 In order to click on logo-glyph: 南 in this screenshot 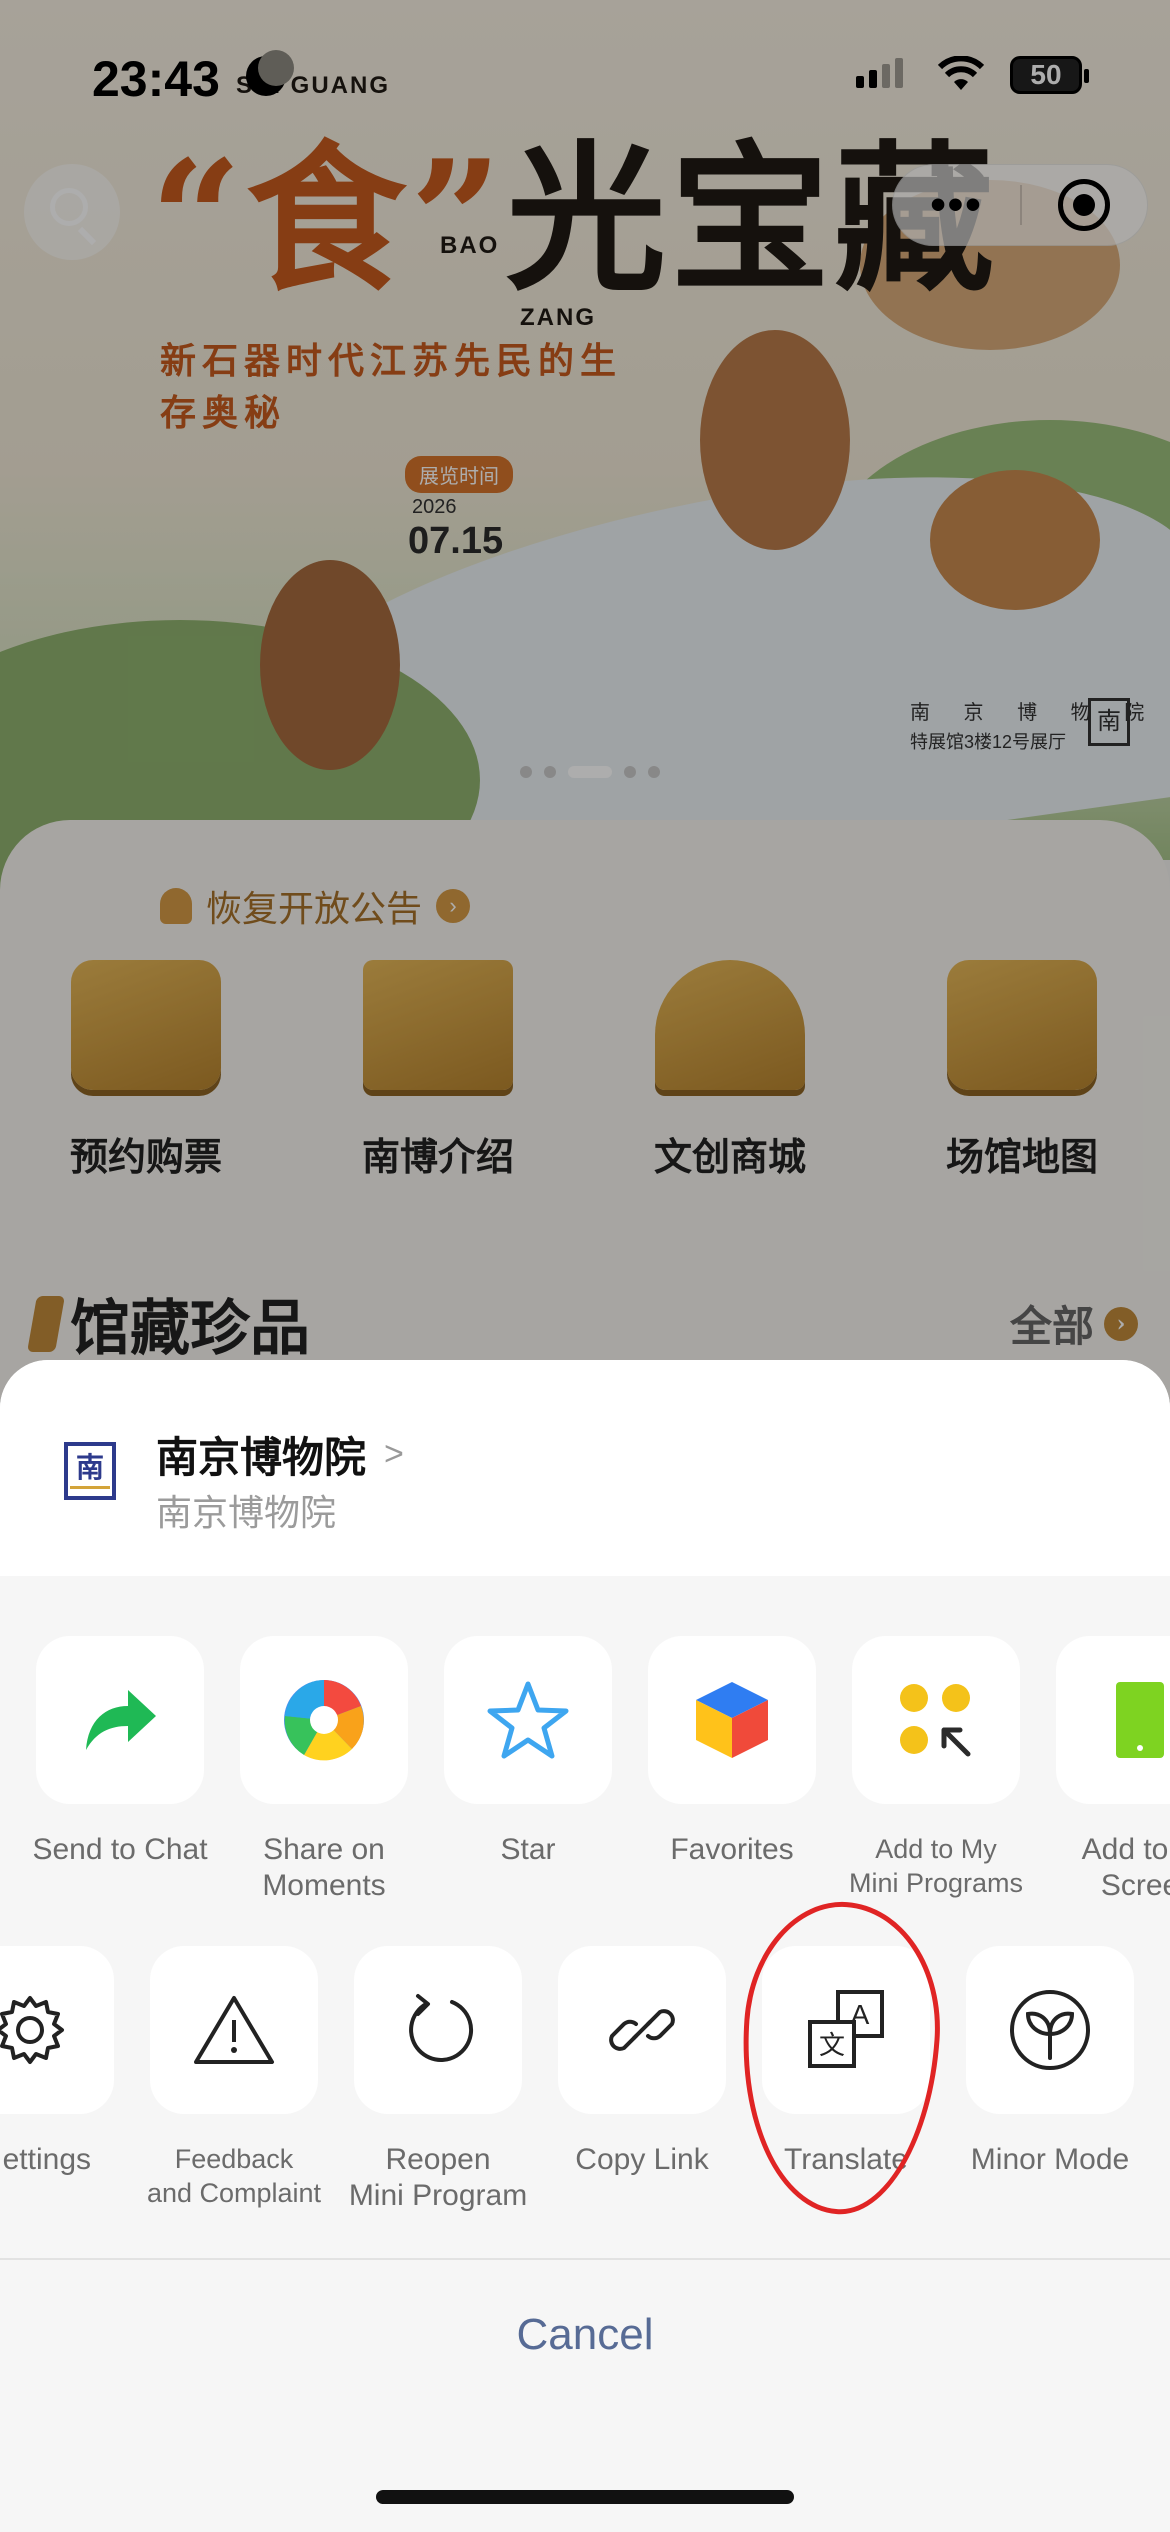, I will do `click(89, 1467)`.